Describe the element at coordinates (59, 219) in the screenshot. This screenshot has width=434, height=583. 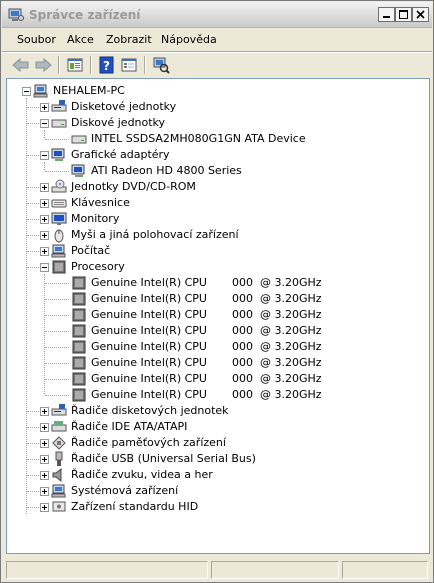
I see `monitor-icon` at that location.